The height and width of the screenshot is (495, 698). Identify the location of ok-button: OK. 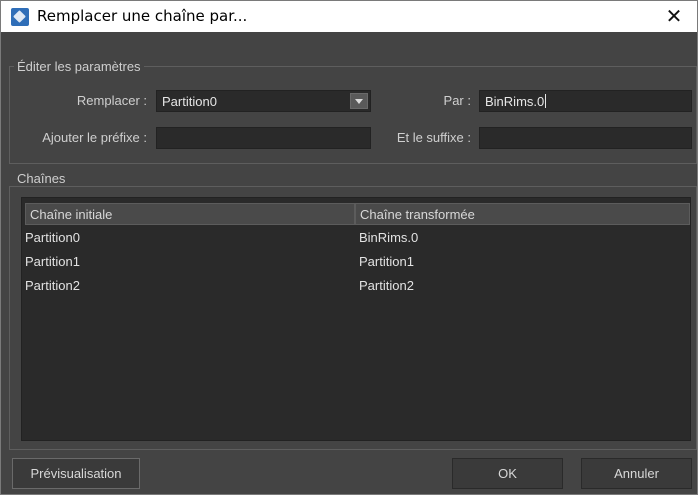
(507, 473).